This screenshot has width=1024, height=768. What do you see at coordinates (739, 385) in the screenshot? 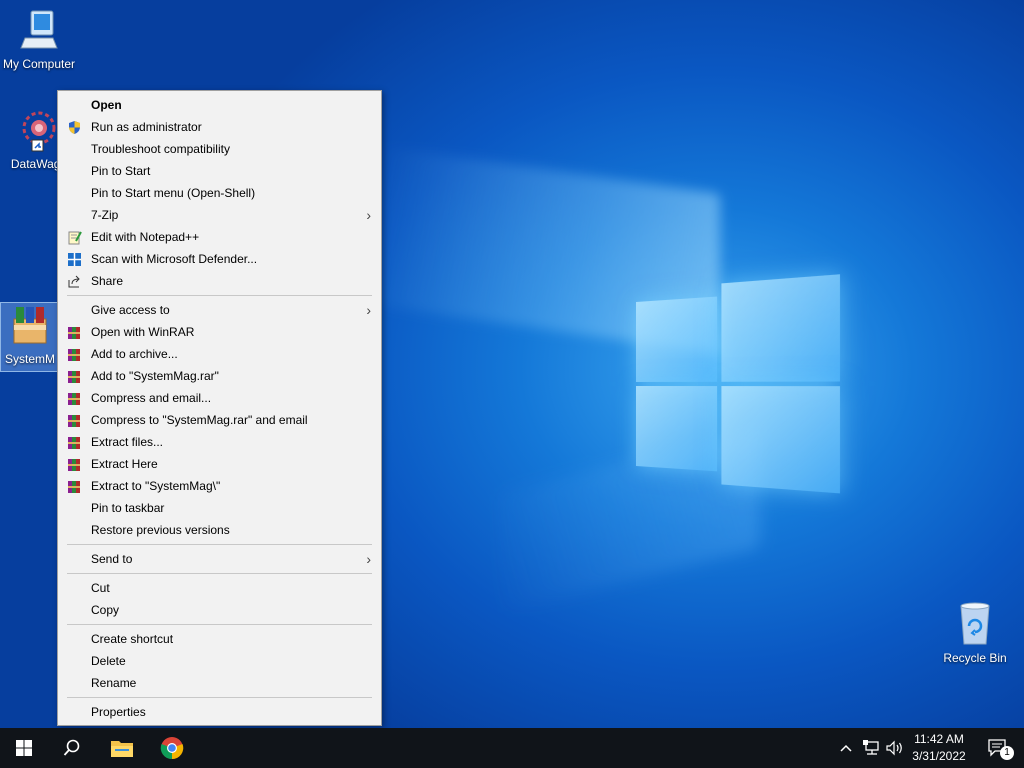
I see `windows-wallpaper-logo` at bounding box center [739, 385].